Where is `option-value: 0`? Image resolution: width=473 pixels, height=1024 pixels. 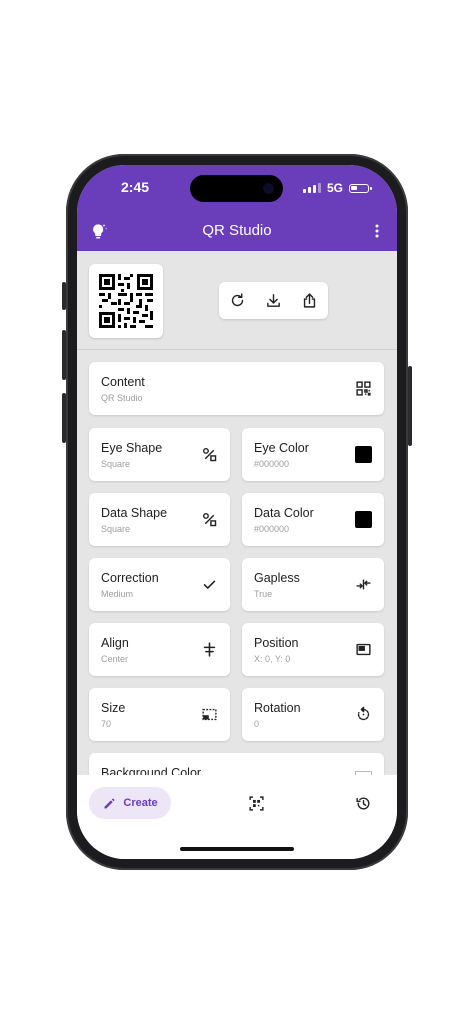 option-value: 0 is located at coordinates (257, 724).